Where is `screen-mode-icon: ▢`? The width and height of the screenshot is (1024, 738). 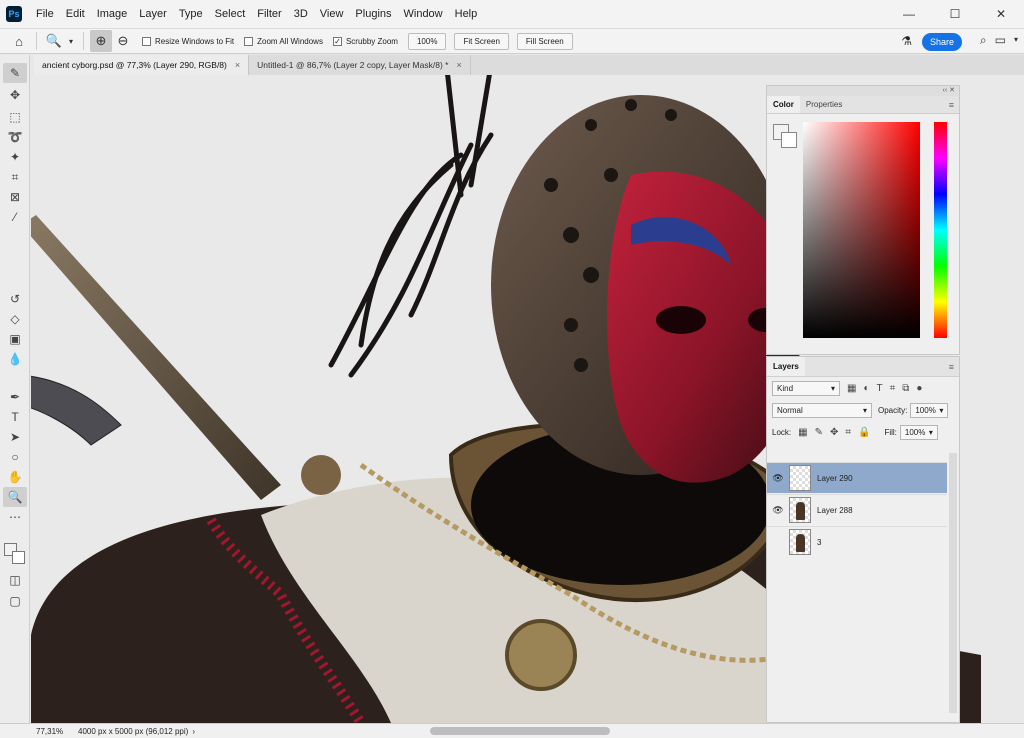
screen-mode-icon: ▢ is located at coordinates (15, 601).